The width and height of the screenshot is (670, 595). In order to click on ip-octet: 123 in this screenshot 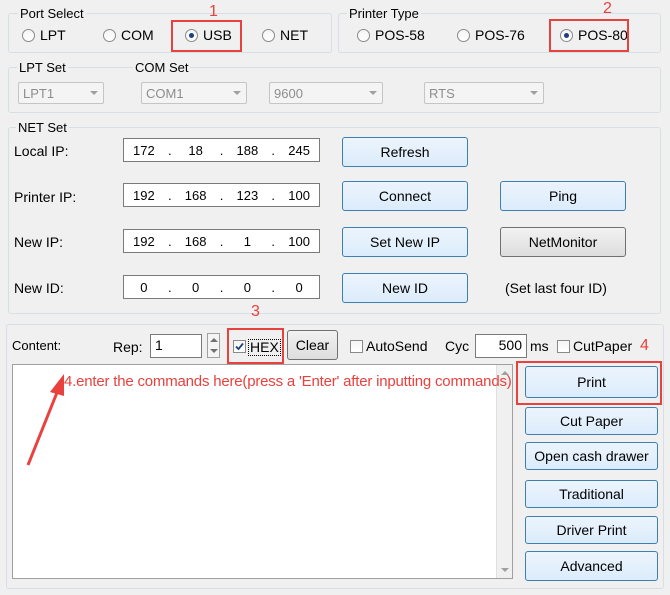, I will do `click(247, 195)`.